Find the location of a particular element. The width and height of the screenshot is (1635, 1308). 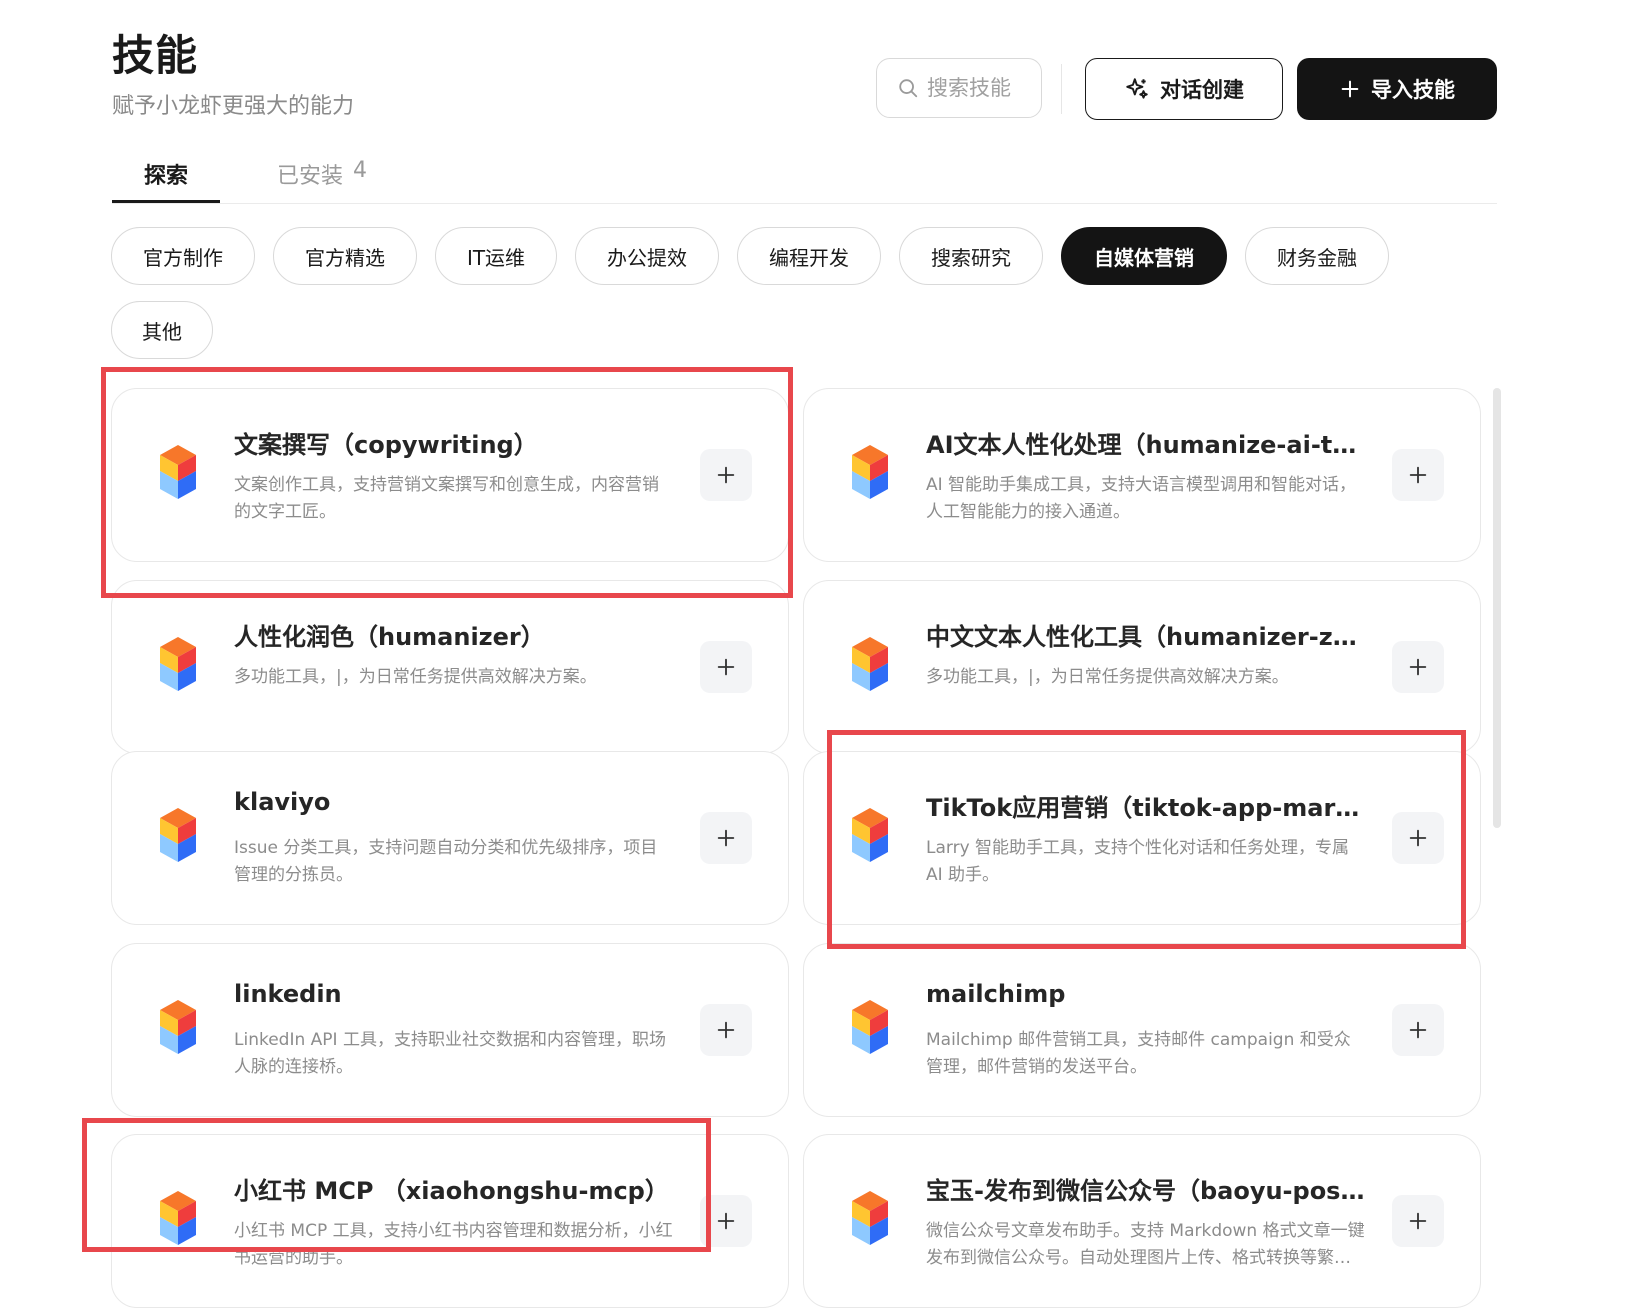

page-title: 技能 is located at coordinates (155, 55).